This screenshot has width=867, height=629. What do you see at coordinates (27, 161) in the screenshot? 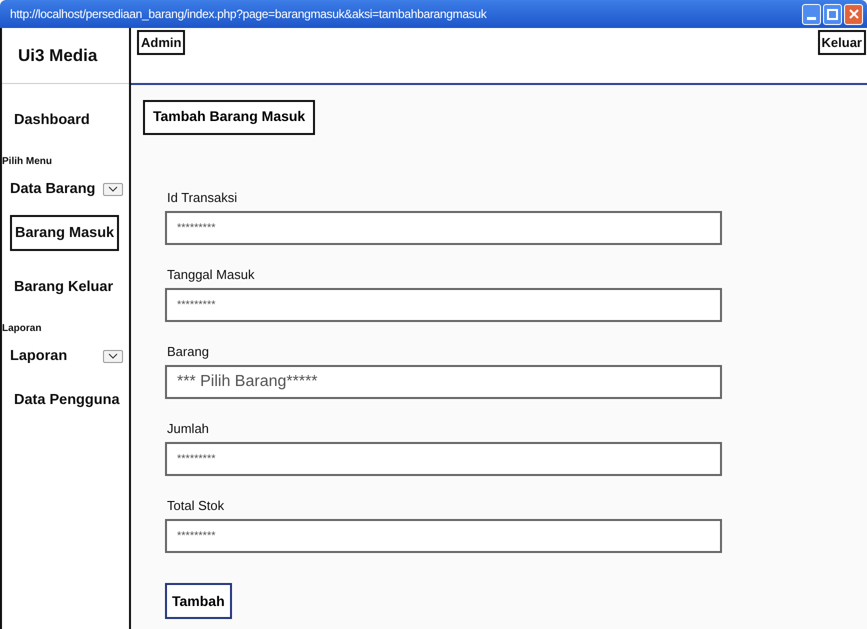
I see `section-label: Pilih Menu` at bounding box center [27, 161].